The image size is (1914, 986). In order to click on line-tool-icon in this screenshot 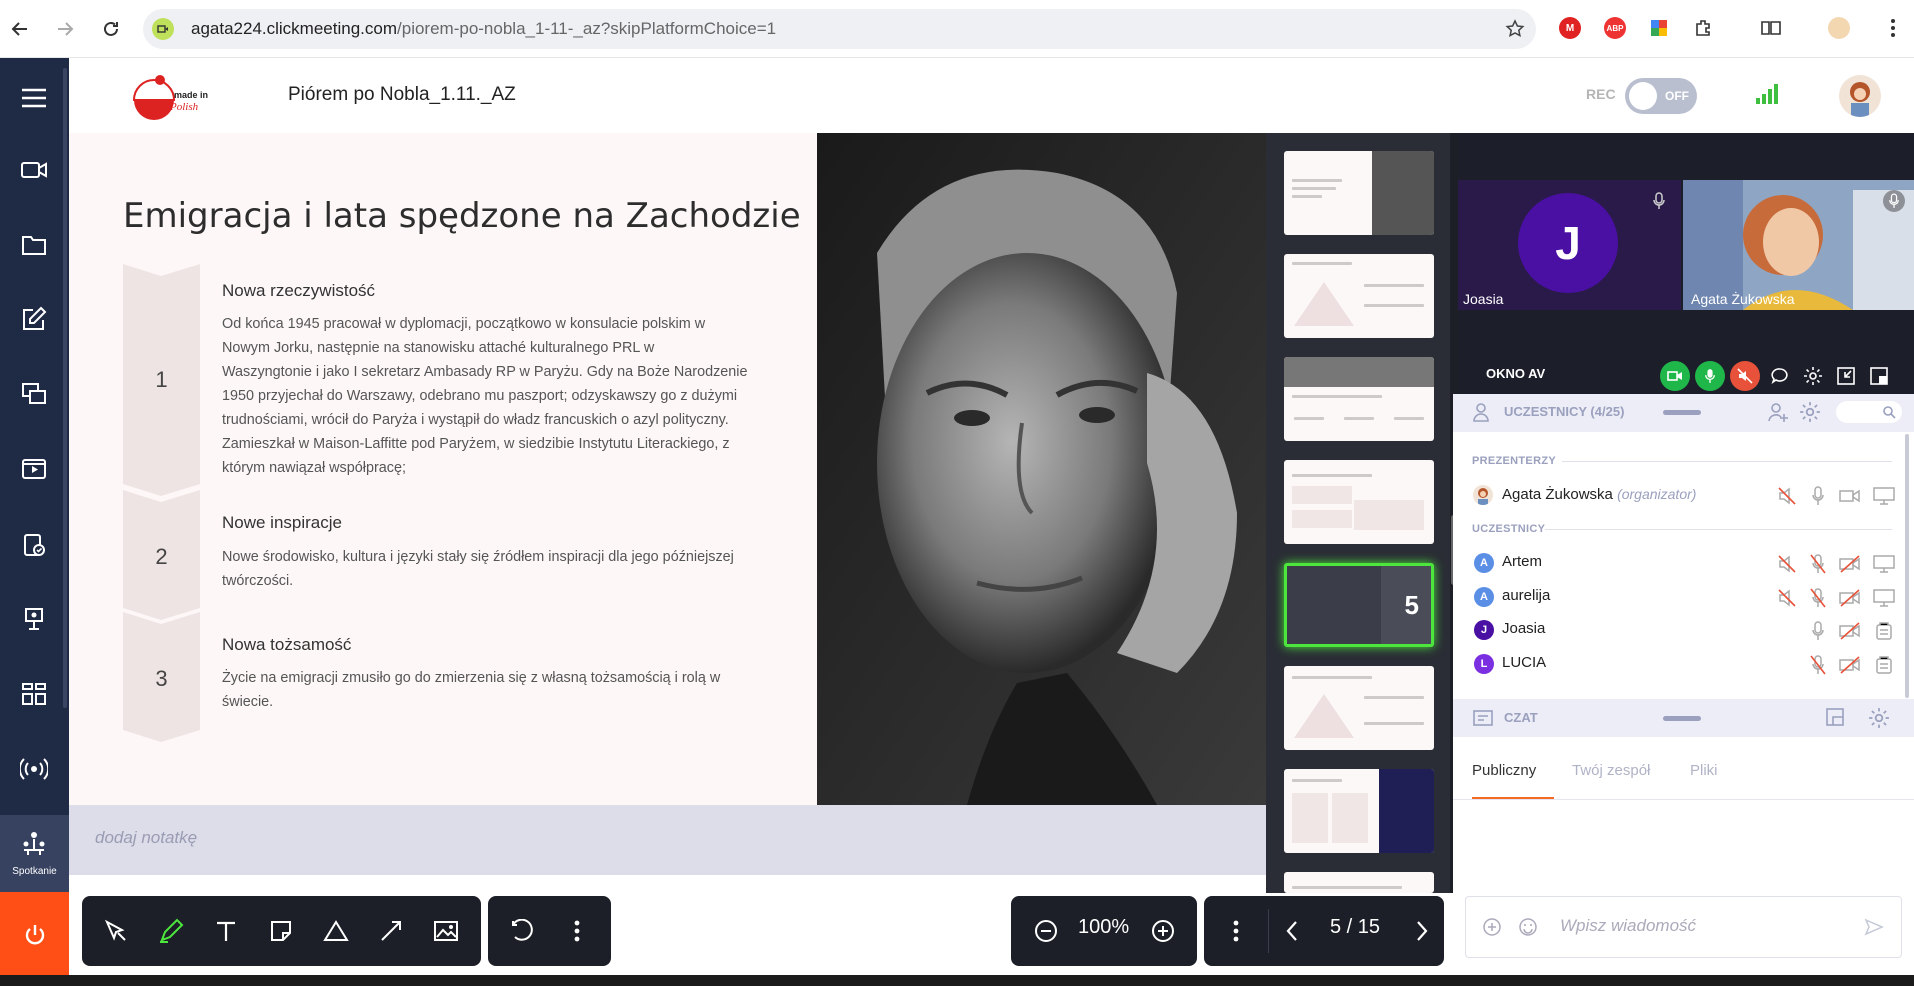, I will do `click(391, 931)`.